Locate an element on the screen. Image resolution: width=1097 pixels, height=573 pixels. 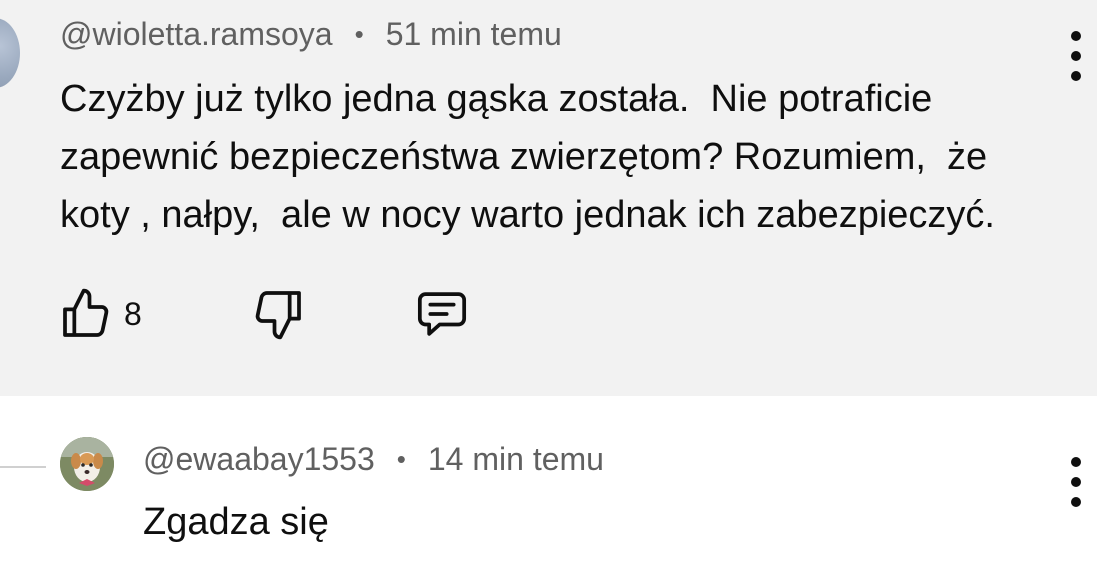
comment-actions: 8 is located at coordinates (262, 314).